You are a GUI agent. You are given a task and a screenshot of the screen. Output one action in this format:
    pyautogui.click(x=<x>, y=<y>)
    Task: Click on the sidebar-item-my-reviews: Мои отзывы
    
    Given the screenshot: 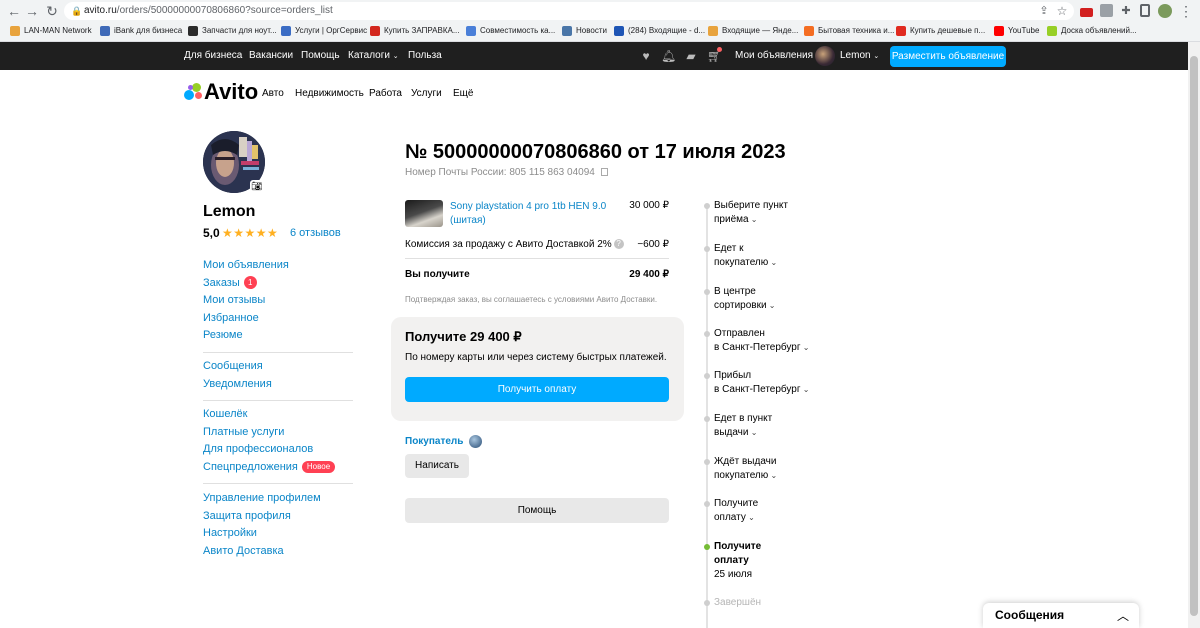 What is the action you would take?
    pyautogui.click(x=278, y=301)
    